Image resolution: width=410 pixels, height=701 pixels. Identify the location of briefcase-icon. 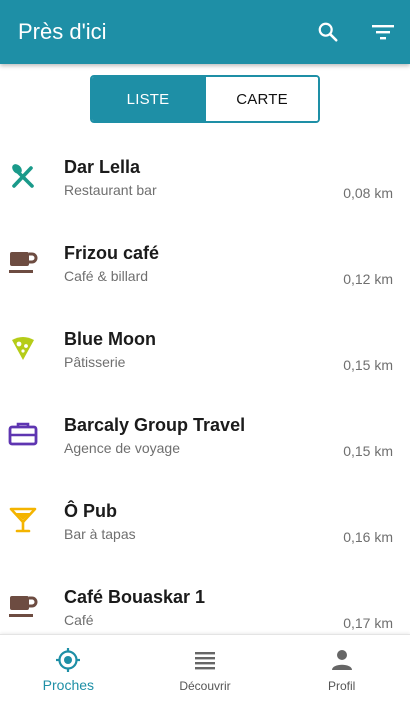
(23, 434).